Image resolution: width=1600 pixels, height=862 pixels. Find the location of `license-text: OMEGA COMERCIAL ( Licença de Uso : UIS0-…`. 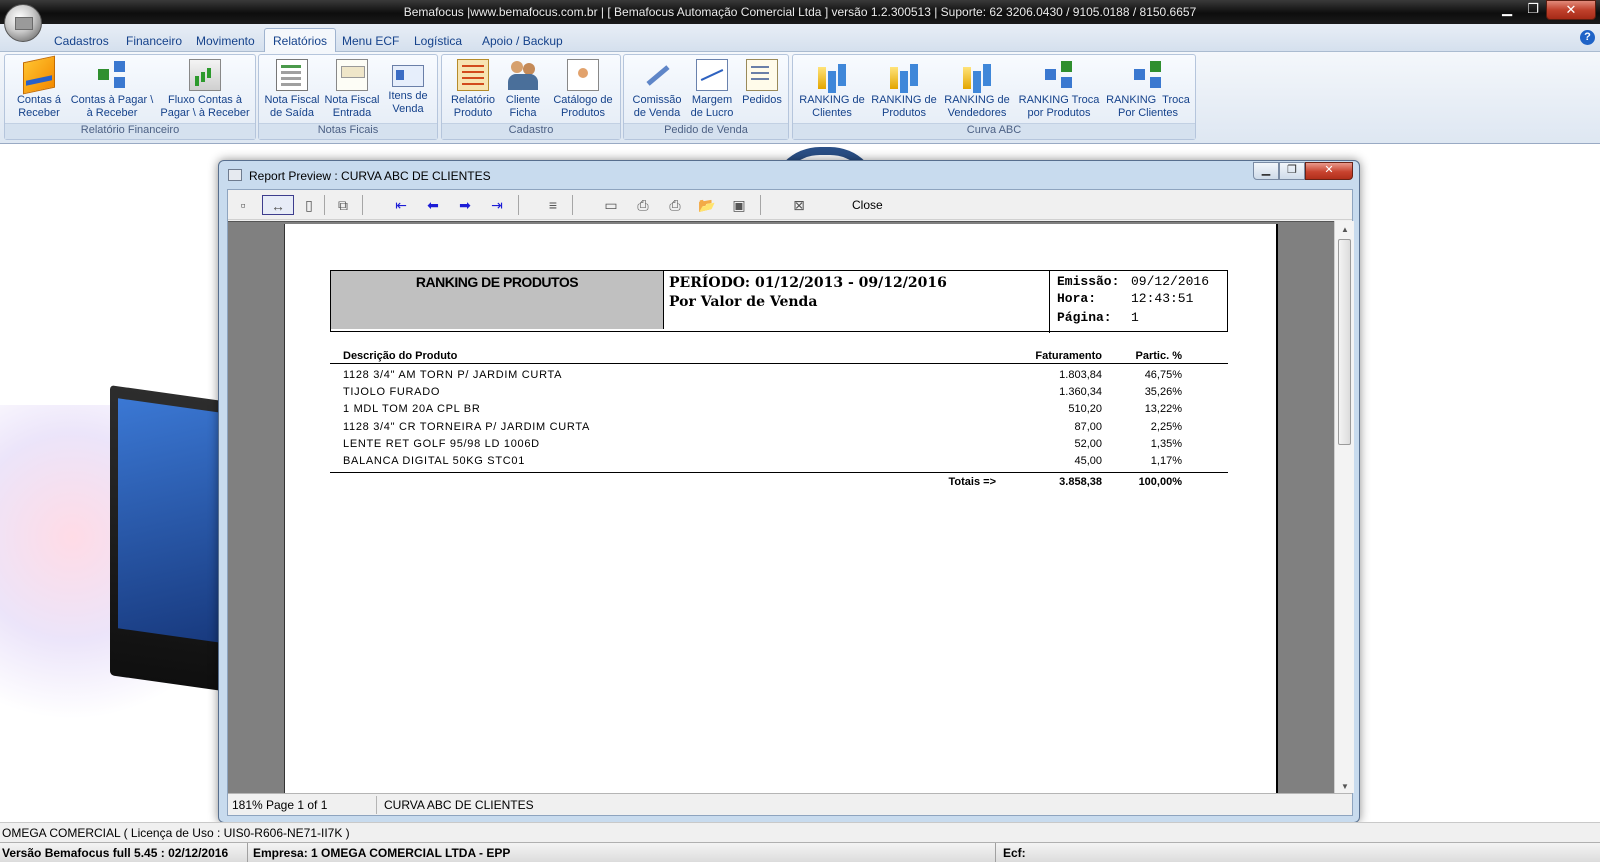

license-text: OMEGA COMERCIAL ( Licença de Uso : UIS0-… is located at coordinates (176, 833).